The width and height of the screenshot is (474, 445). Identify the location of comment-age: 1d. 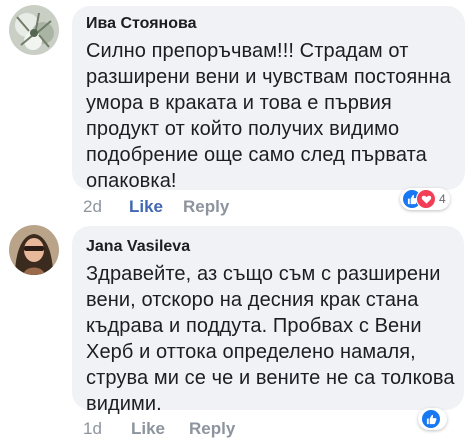
(92, 429).